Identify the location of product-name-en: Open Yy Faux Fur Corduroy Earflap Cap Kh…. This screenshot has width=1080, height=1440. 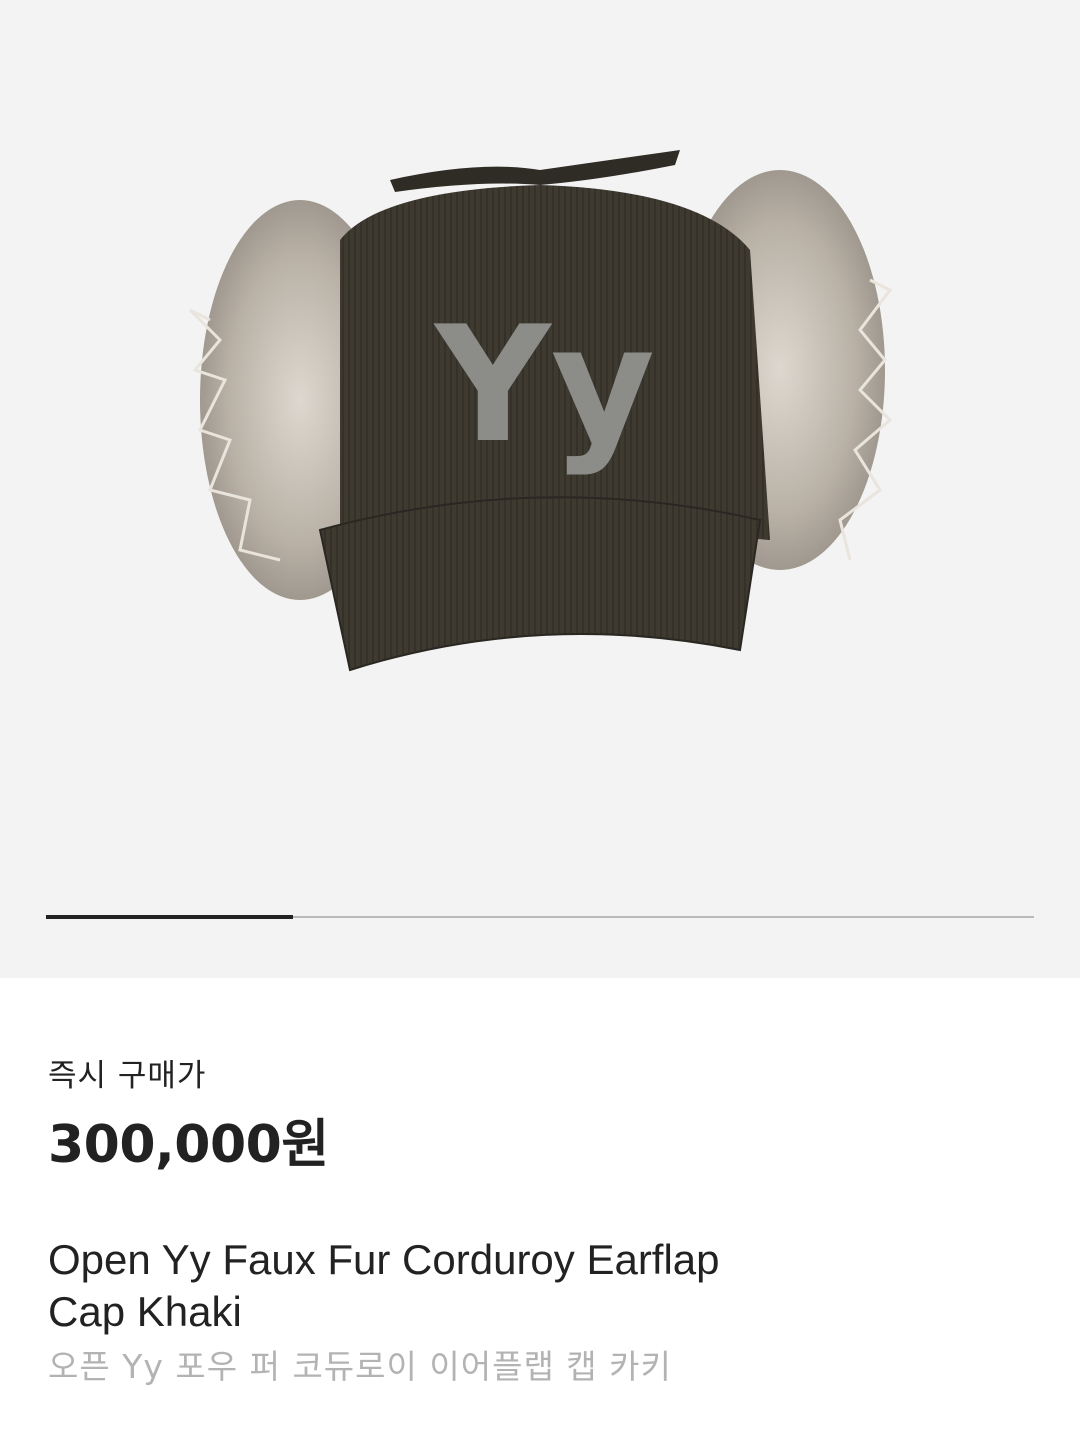
(538, 1286).